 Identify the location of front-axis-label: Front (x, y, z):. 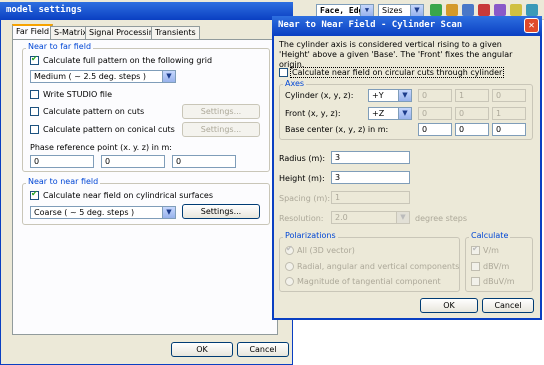
(313, 113).